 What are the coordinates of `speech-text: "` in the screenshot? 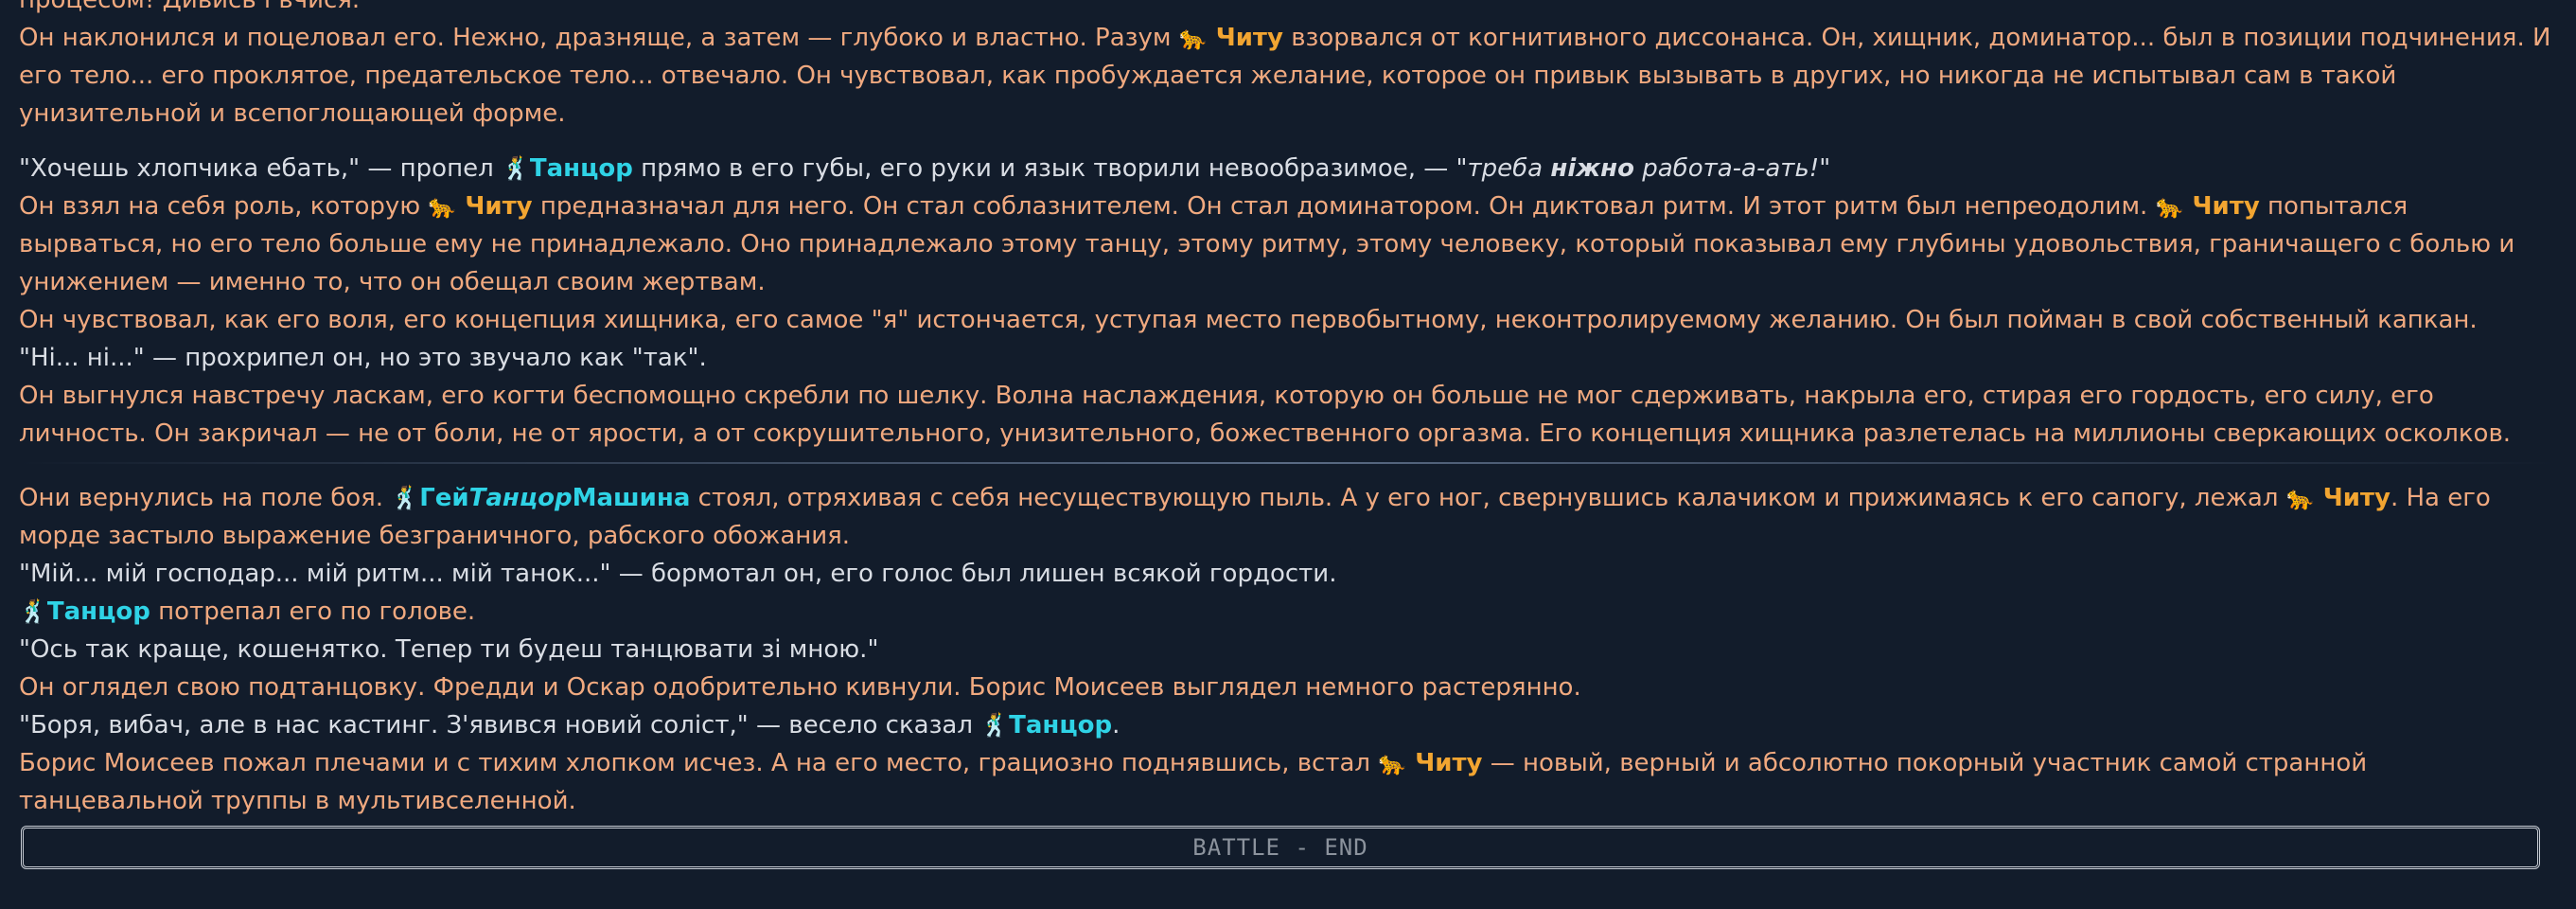 It's located at (1825, 168).